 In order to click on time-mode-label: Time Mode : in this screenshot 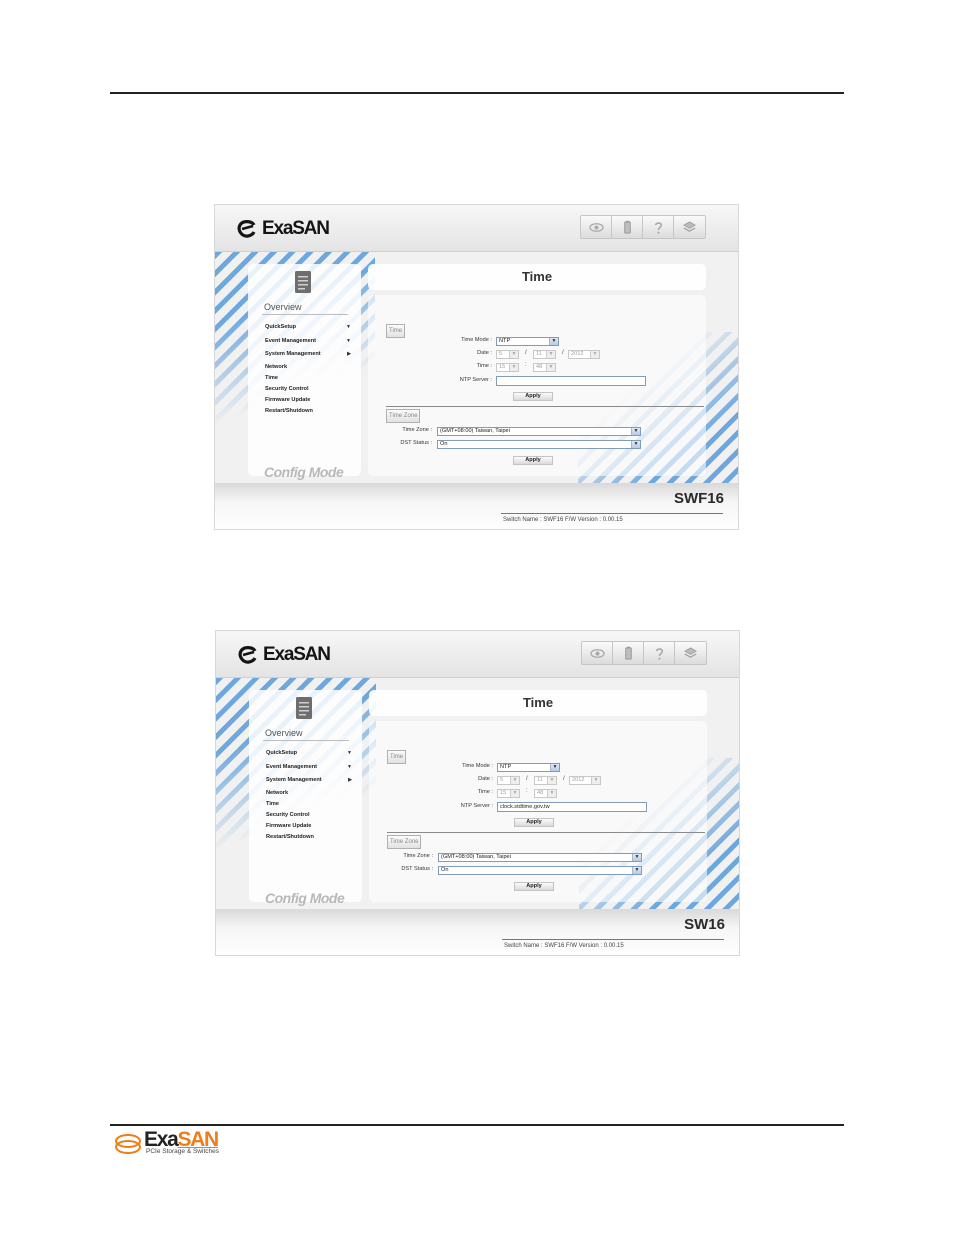, I will do `click(476, 340)`.